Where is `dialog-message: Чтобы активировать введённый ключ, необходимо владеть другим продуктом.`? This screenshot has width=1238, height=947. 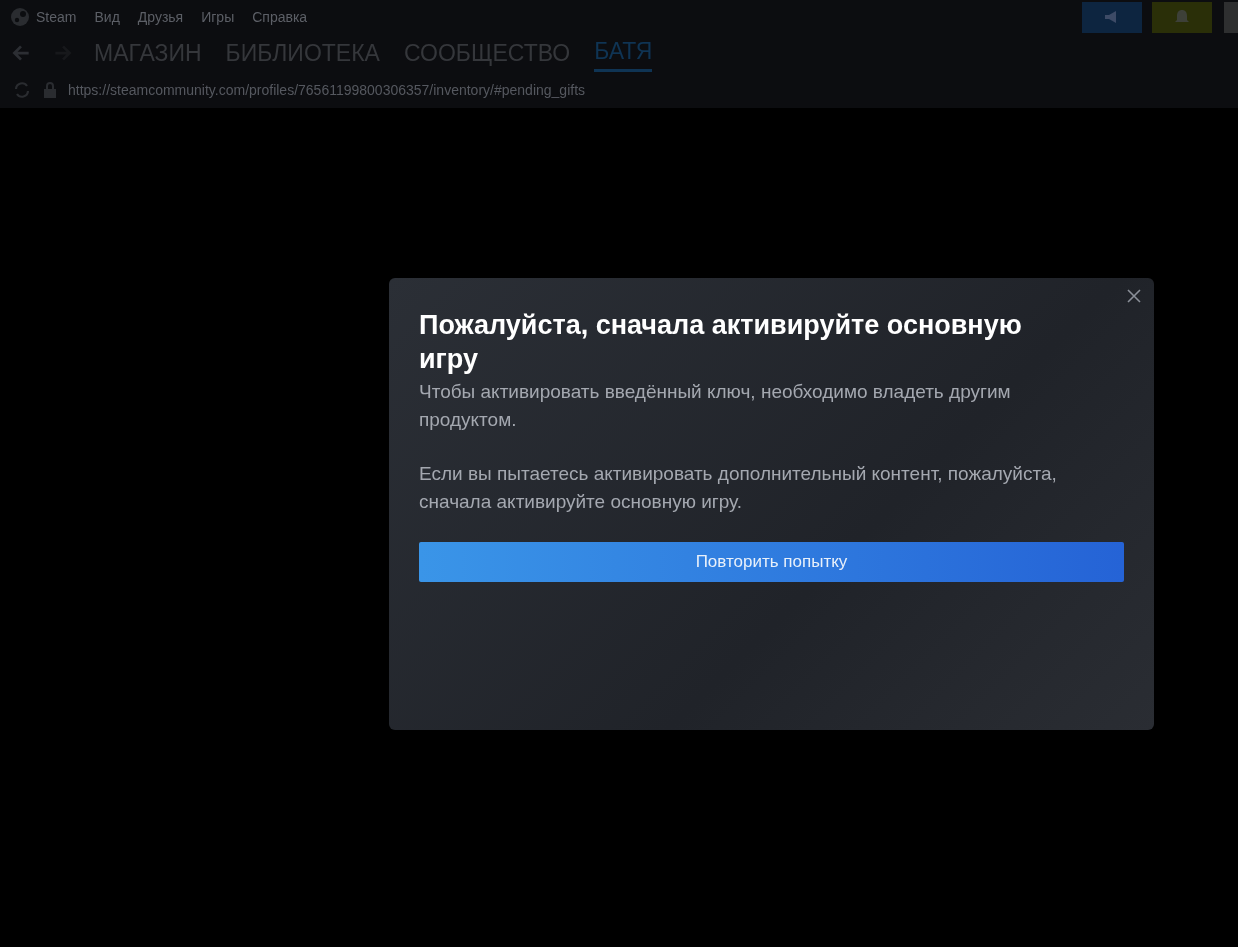 dialog-message: Чтобы активировать введённый ключ, необходимо владеть другим продуктом. is located at coordinates (715, 406).